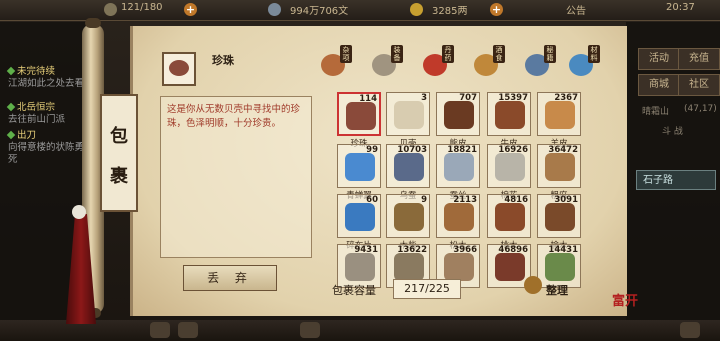  Describe the element at coordinates (566, 200) in the screenshot. I see `item-count: 3091` at that location.